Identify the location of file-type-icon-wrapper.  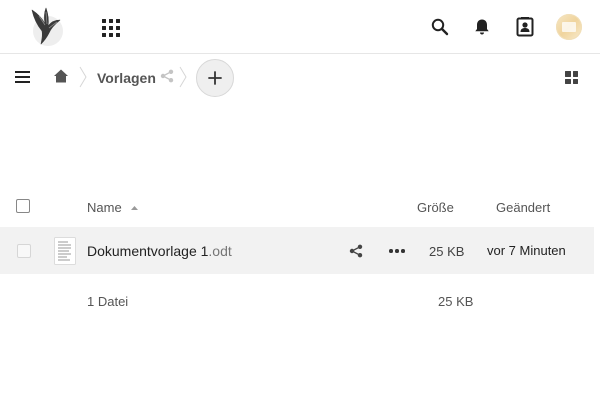
(65, 251).